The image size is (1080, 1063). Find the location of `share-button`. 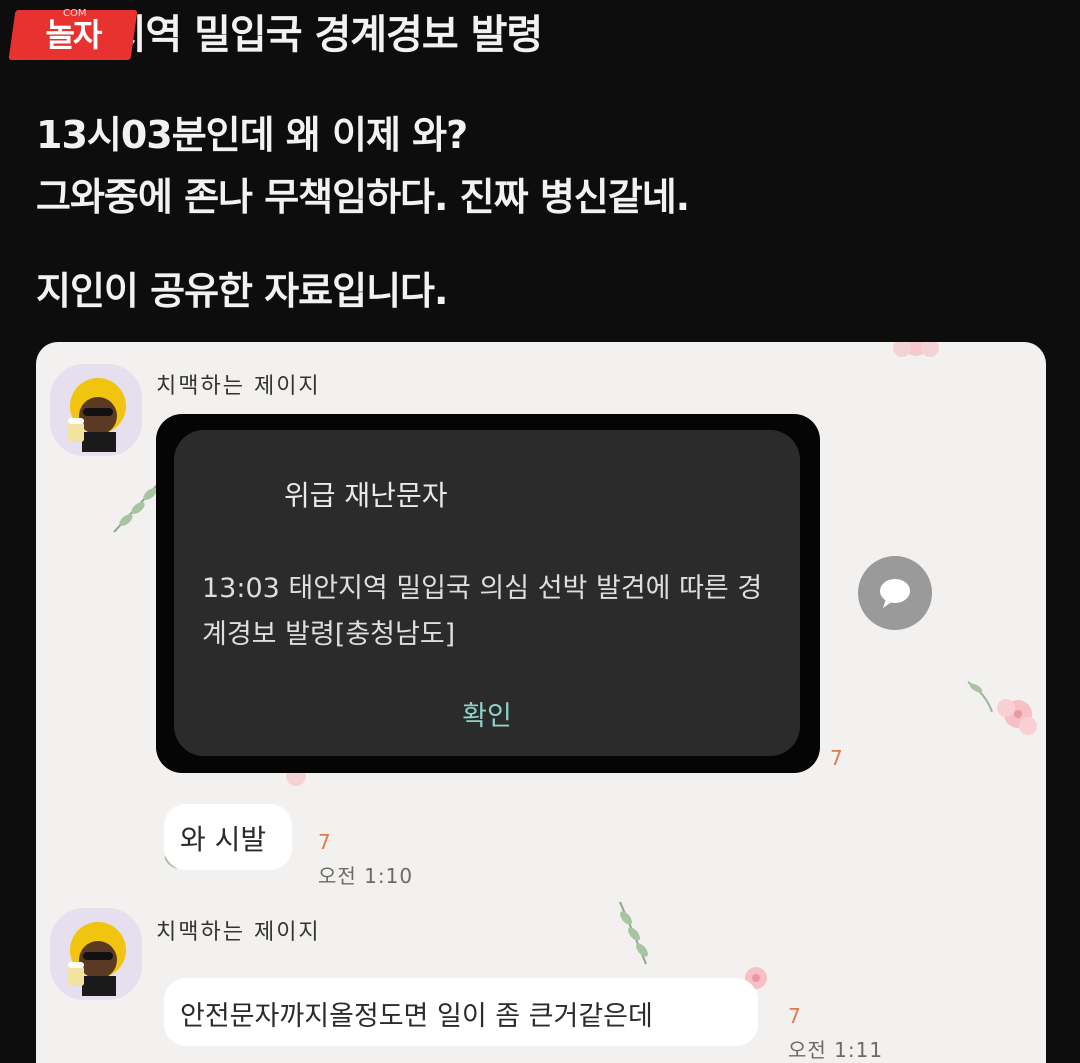

share-button is located at coordinates (895, 593).